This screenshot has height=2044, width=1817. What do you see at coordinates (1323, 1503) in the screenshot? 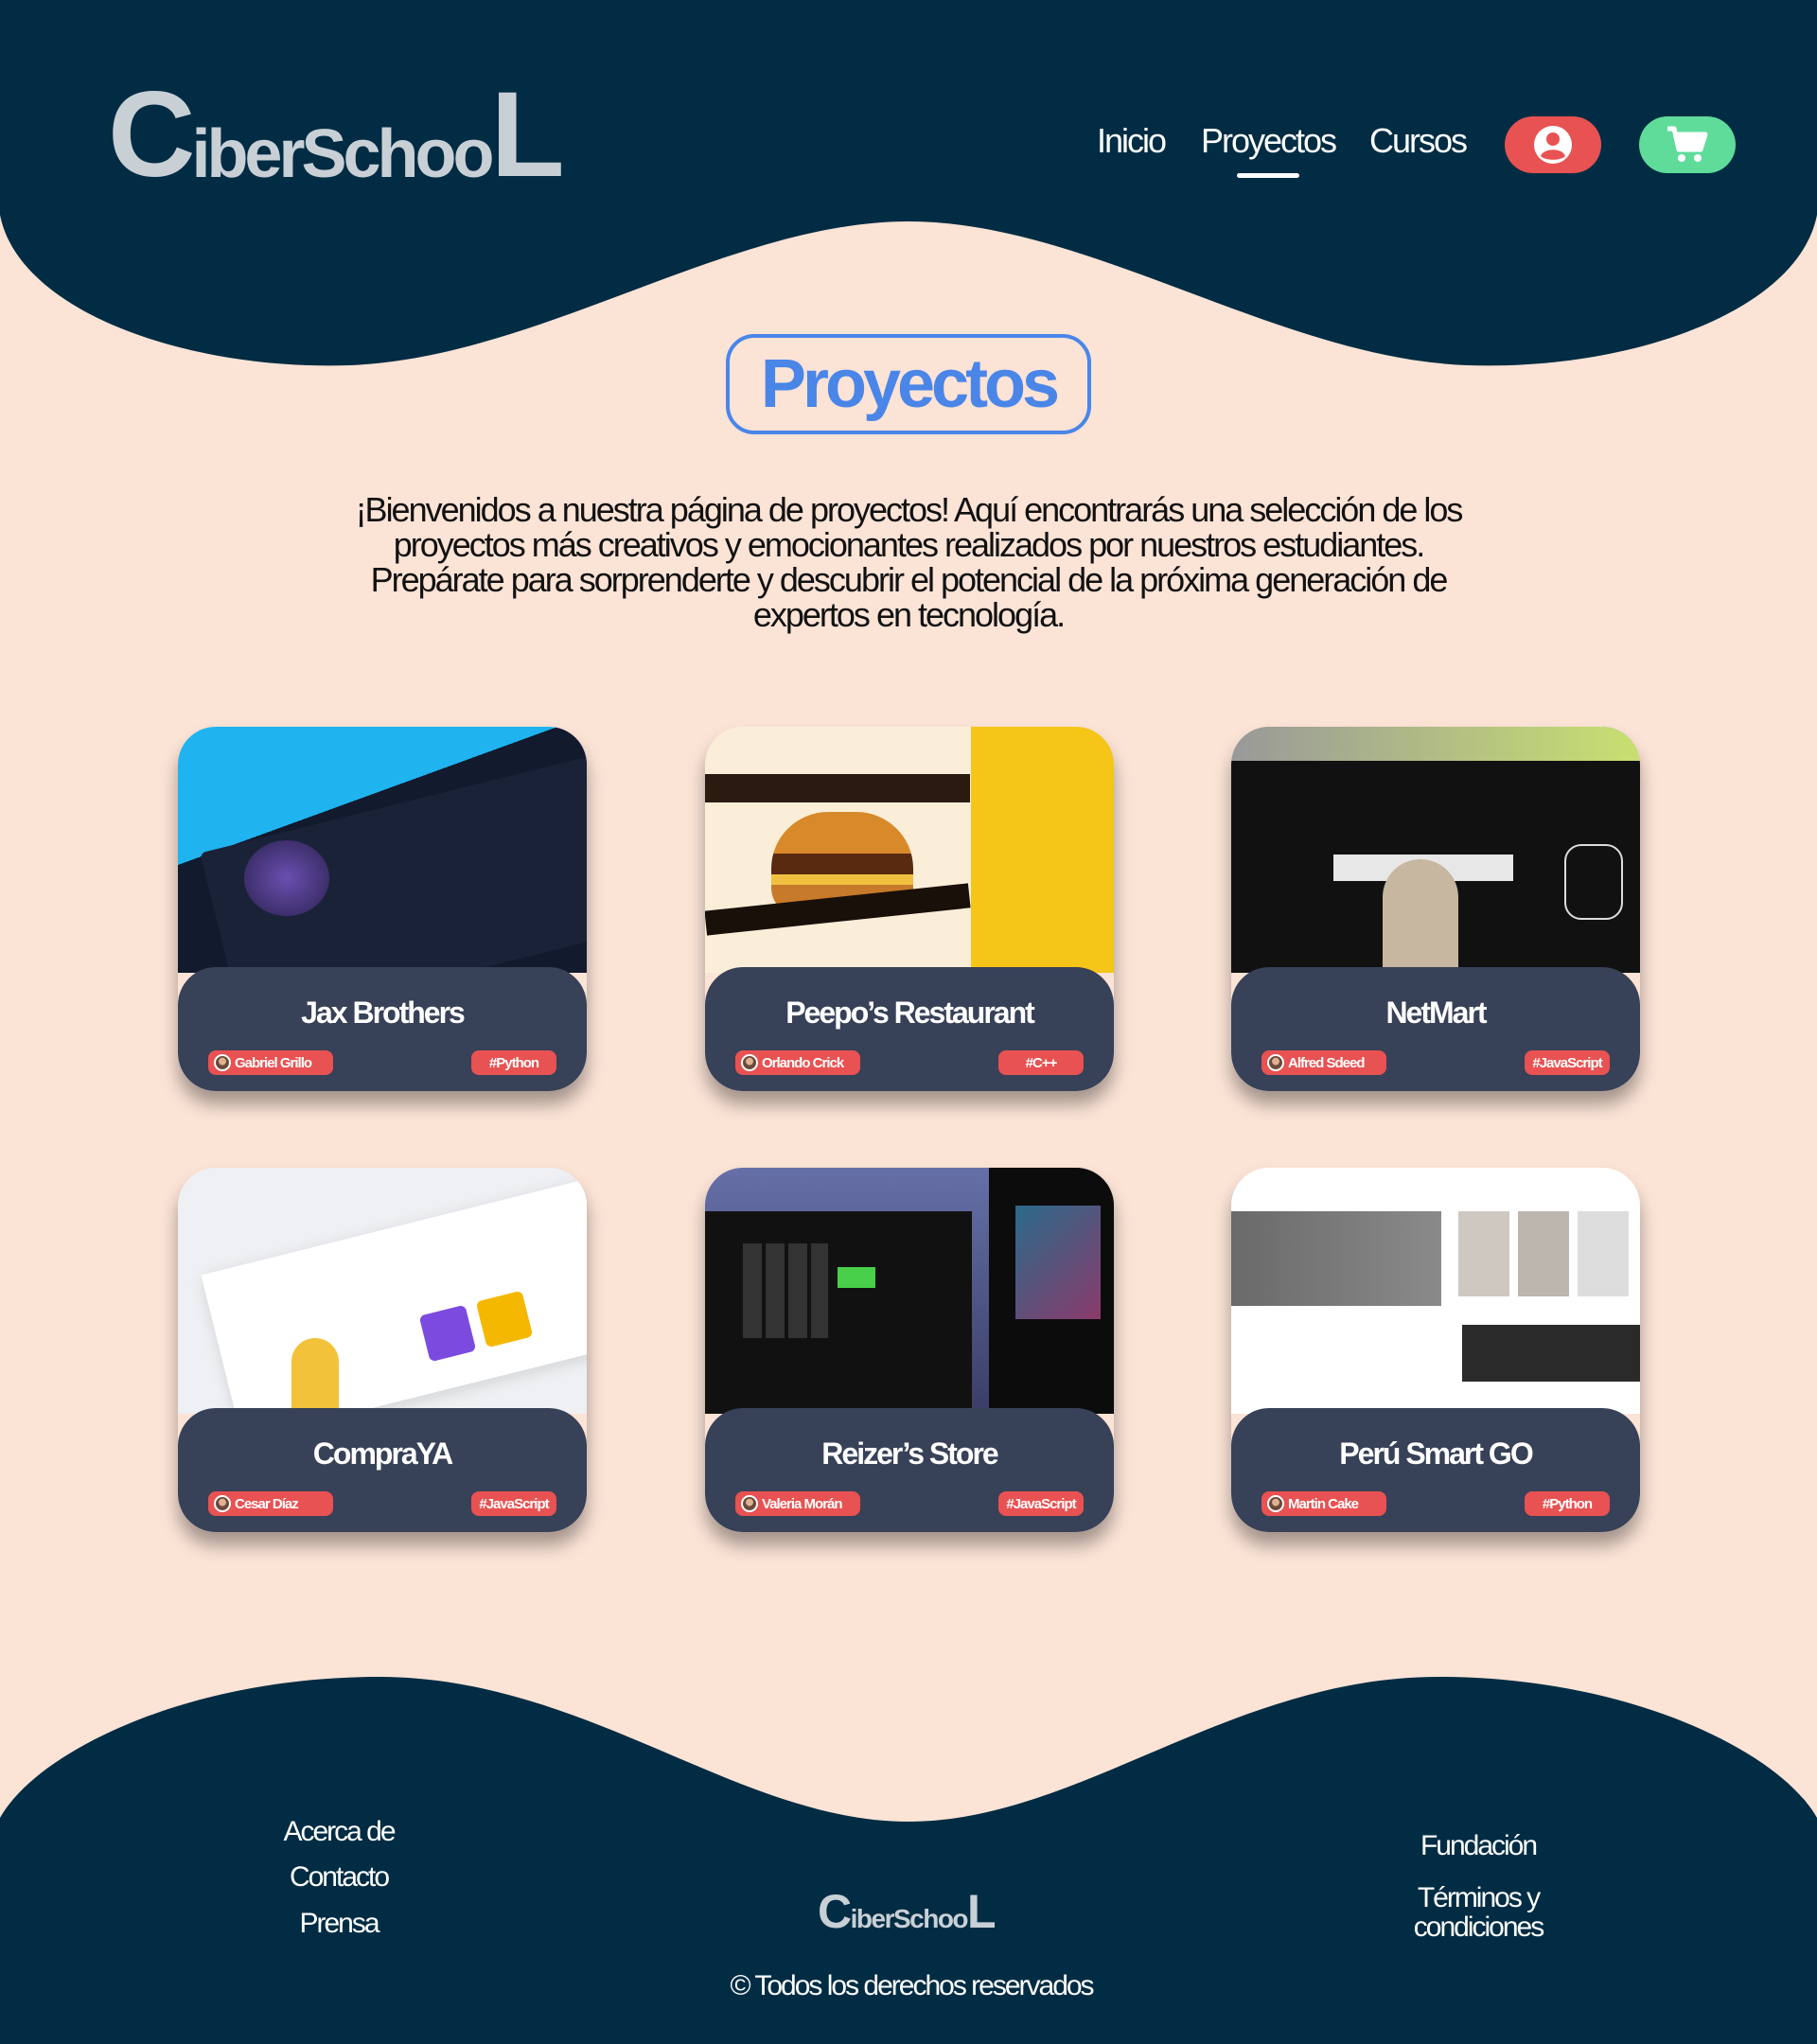
I see `author-chip: Martin Cake` at bounding box center [1323, 1503].